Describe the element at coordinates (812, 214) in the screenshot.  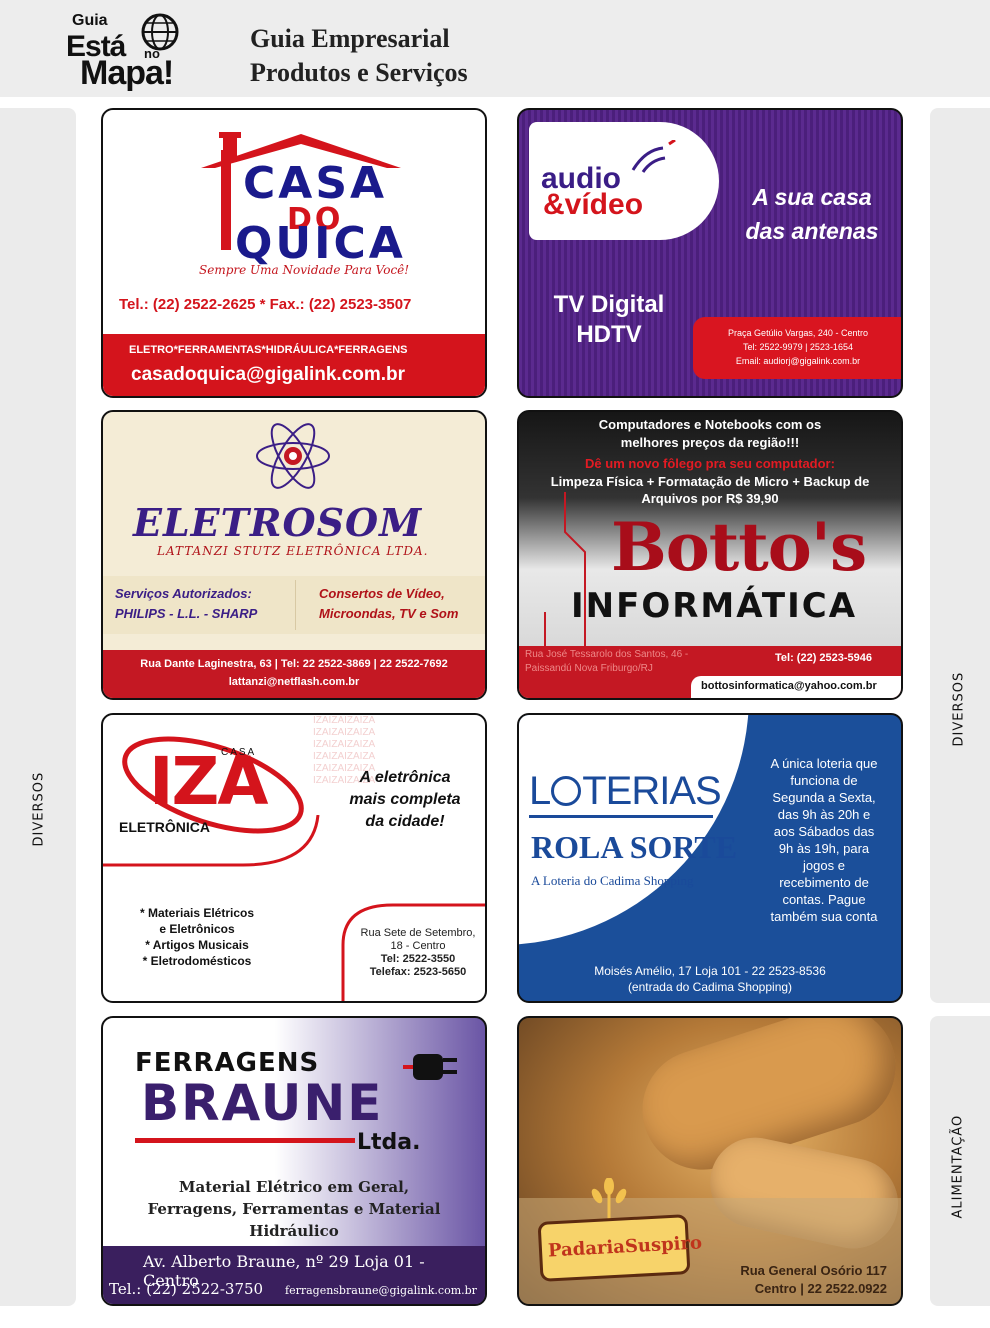
I see `audio-video-slogan: A sua casa das antenas` at that location.